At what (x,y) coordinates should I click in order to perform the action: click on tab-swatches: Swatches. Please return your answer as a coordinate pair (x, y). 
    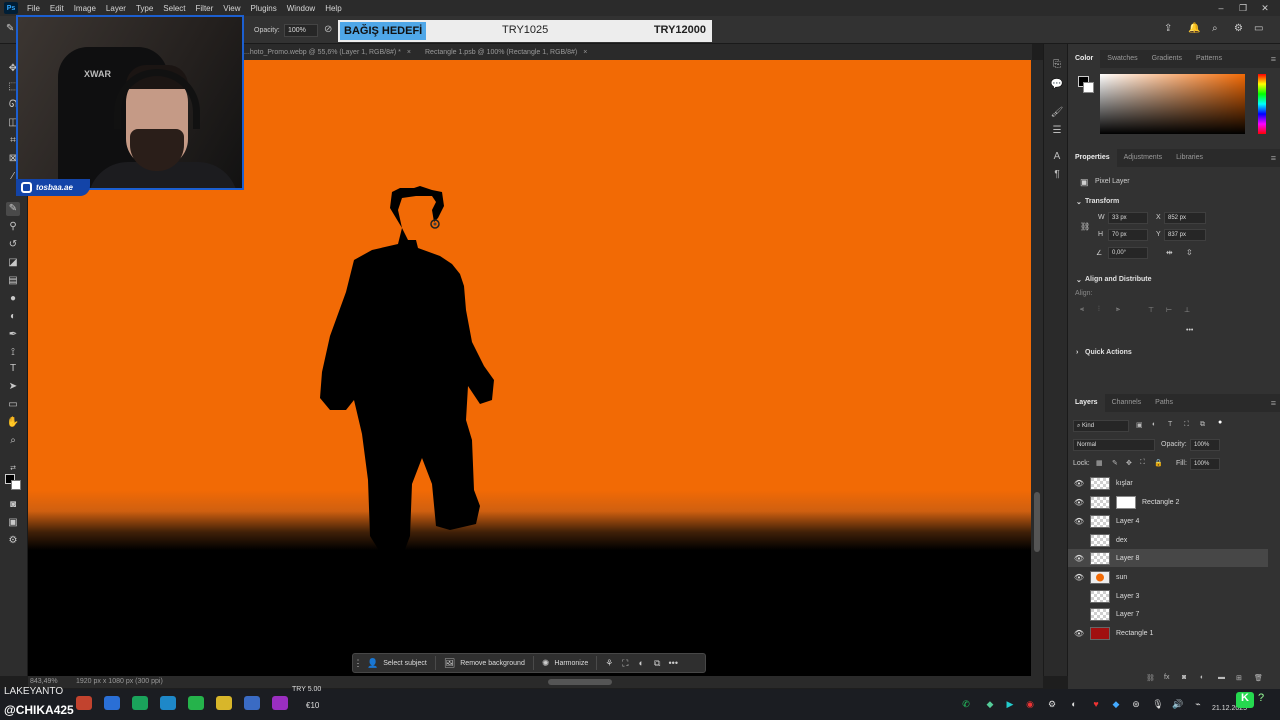
    Looking at the image, I should click on (1122, 59).